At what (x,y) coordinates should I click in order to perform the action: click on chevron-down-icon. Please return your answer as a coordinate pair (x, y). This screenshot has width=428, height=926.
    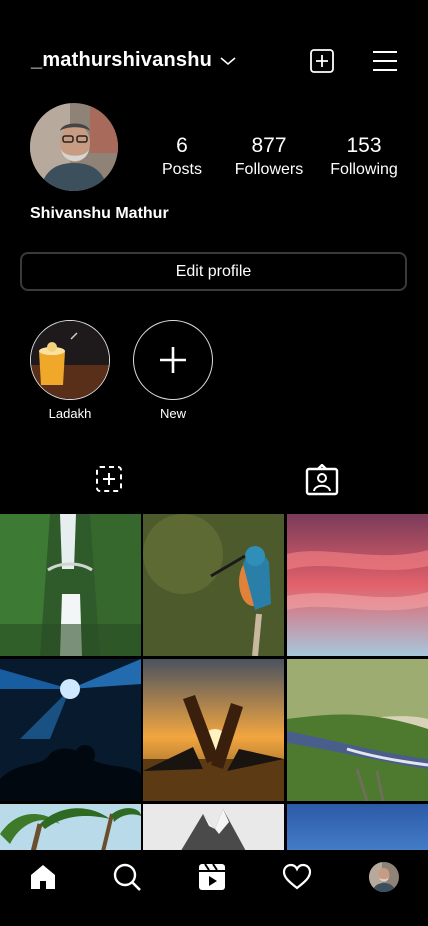
    Looking at the image, I should click on (228, 60).